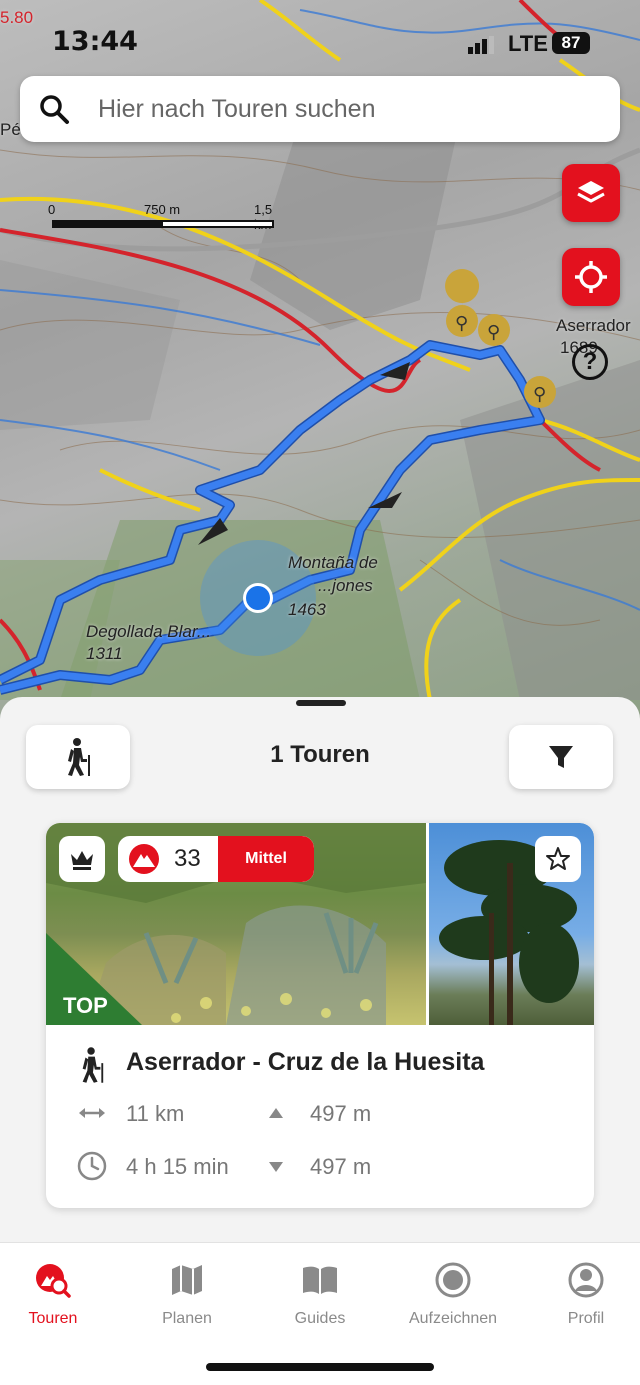 The image size is (640, 1385). What do you see at coordinates (320, 754) in the screenshot?
I see `tour-count: 1 Touren` at bounding box center [320, 754].